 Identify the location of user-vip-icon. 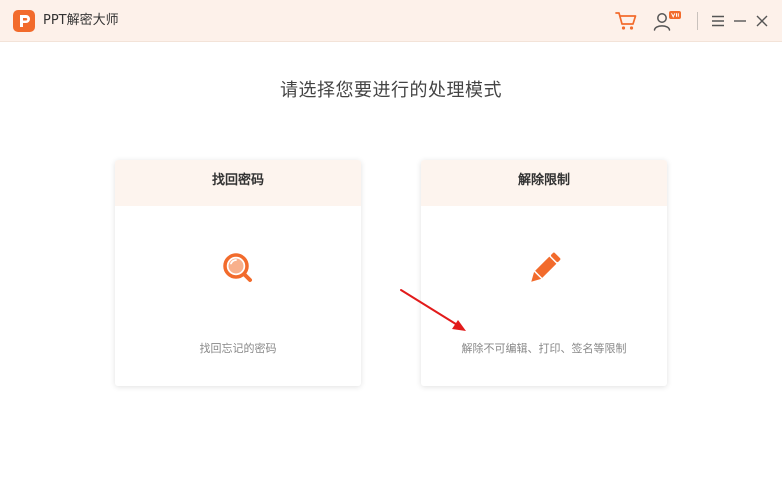
(667, 21).